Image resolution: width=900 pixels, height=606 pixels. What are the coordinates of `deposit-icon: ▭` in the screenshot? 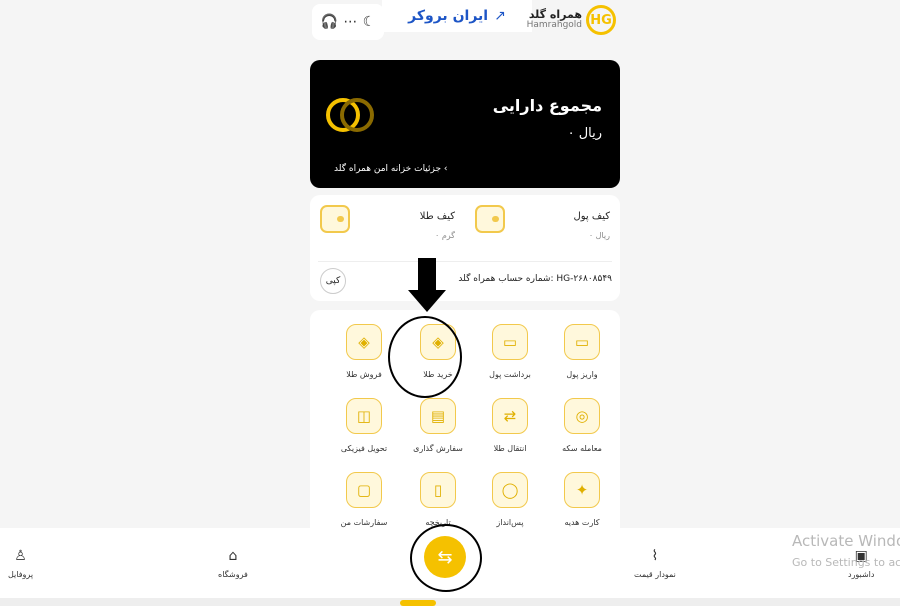 It's located at (582, 342).